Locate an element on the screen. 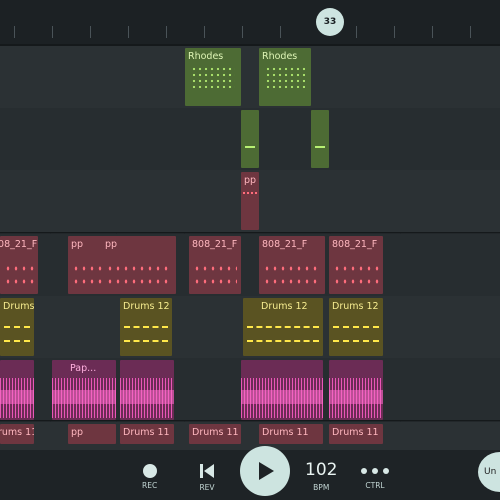 This screenshot has height=500, width=500. controls-label: CTRL is located at coordinates (375, 485).